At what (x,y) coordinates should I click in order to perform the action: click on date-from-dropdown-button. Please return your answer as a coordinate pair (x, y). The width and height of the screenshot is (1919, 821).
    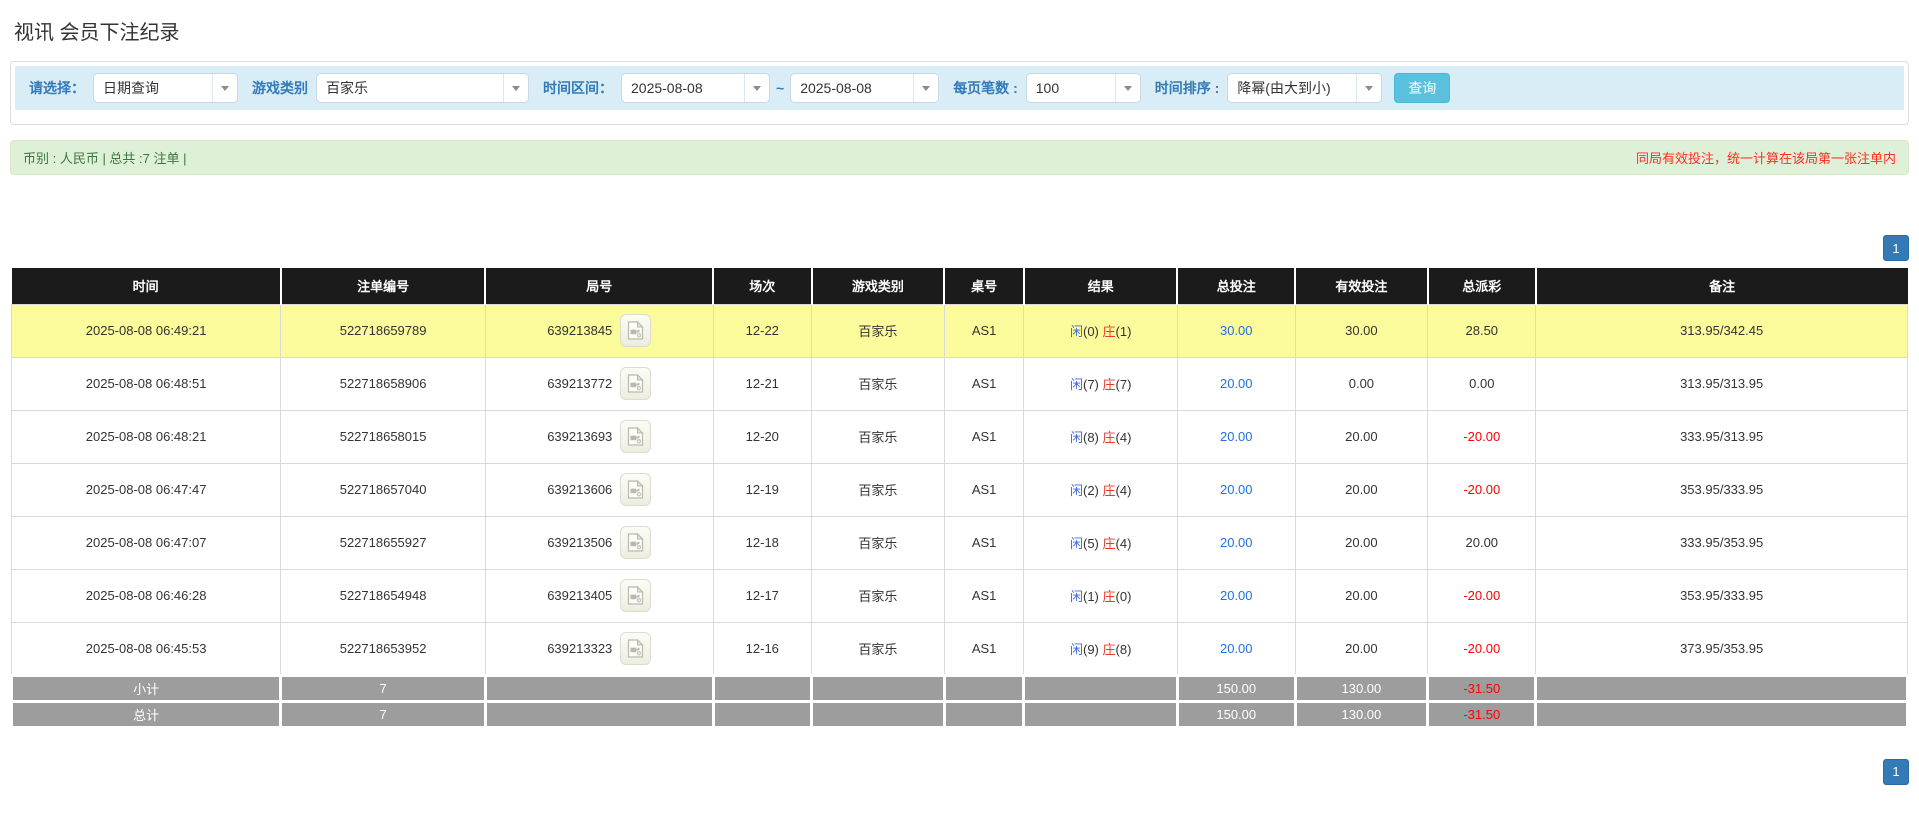
    Looking at the image, I should click on (756, 88).